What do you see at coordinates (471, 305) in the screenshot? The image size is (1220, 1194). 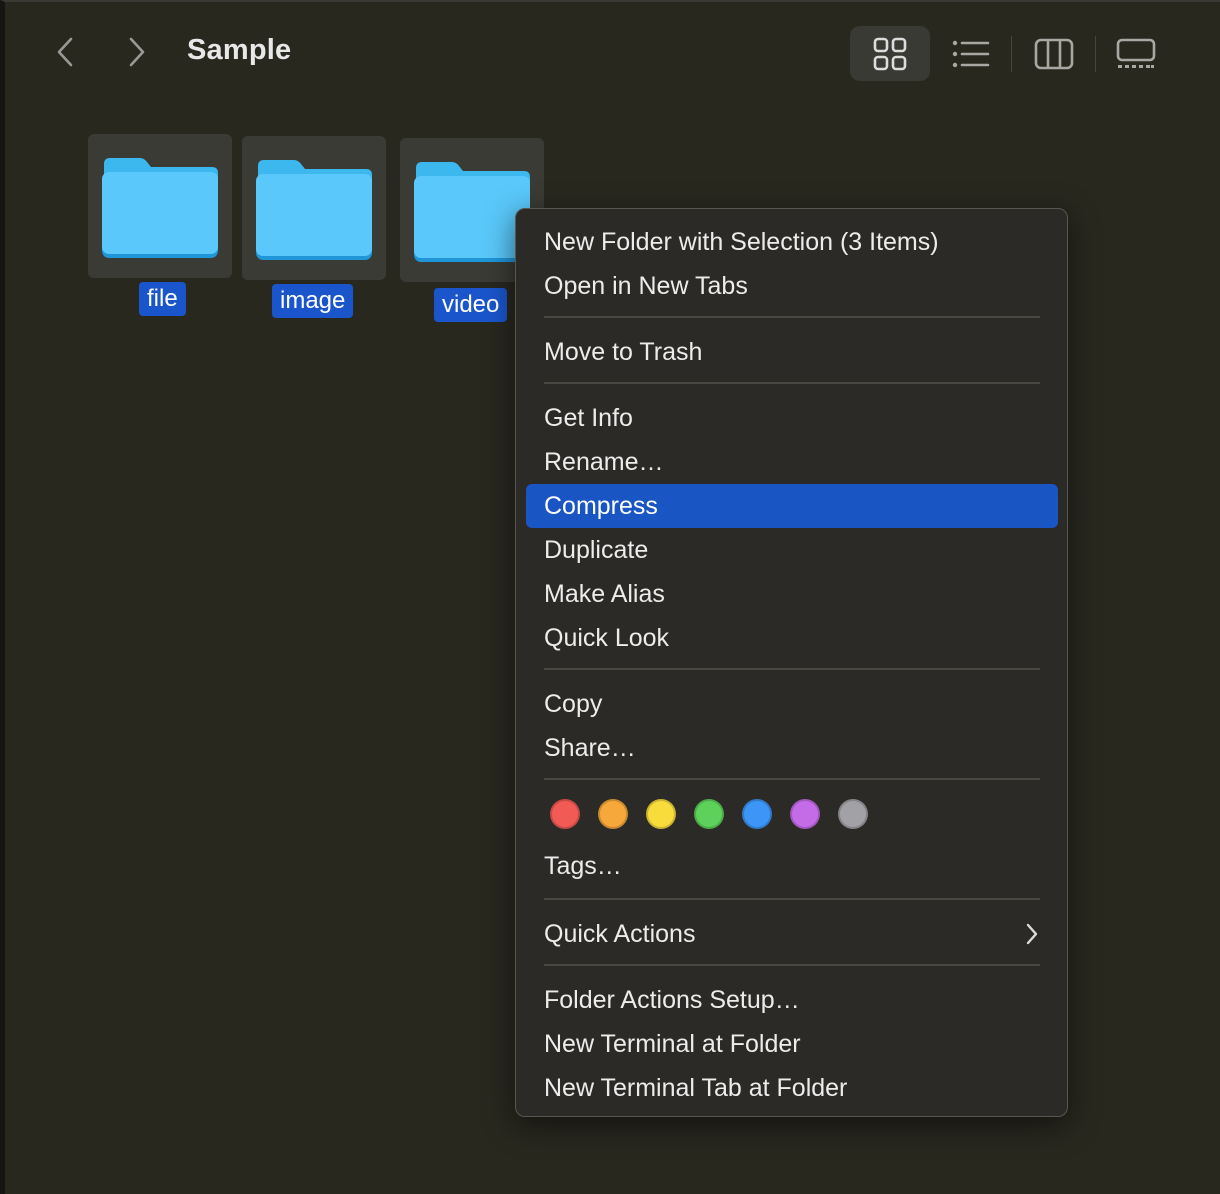 I see `folder-name: video` at bounding box center [471, 305].